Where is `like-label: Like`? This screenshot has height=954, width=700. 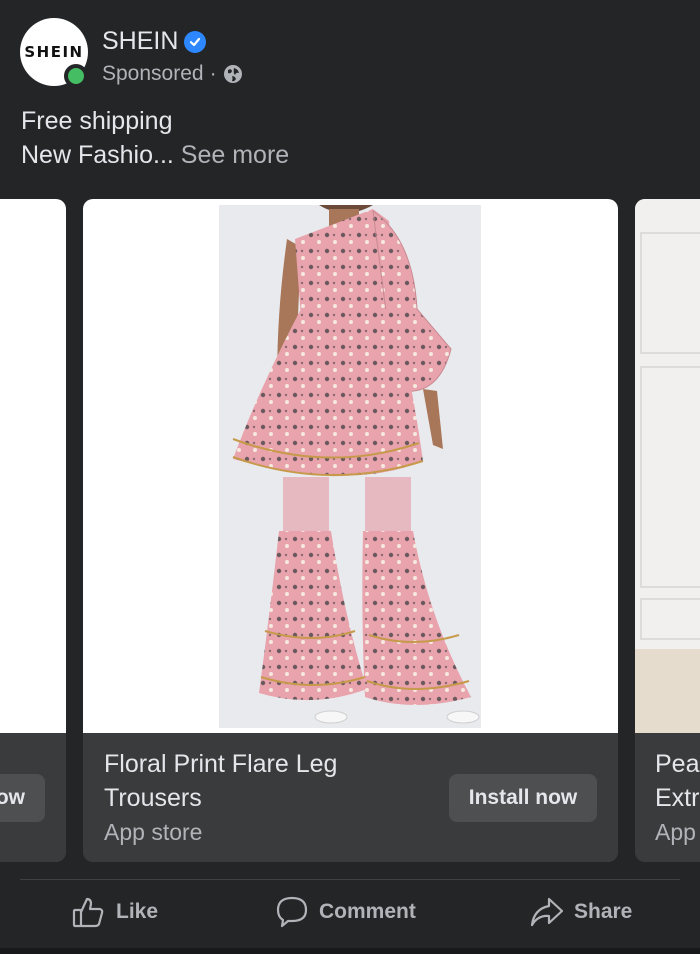
like-label: Like is located at coordinates (137, 911).